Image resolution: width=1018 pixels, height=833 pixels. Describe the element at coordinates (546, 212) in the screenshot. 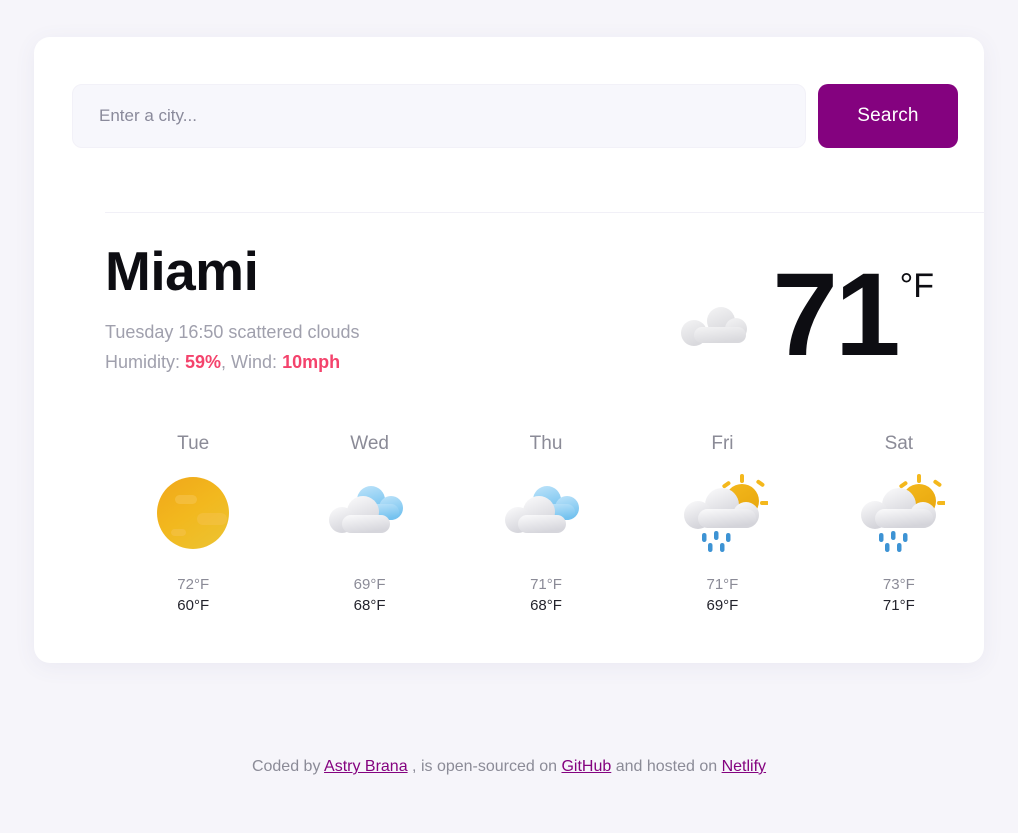

I see `card-divider` at that location.